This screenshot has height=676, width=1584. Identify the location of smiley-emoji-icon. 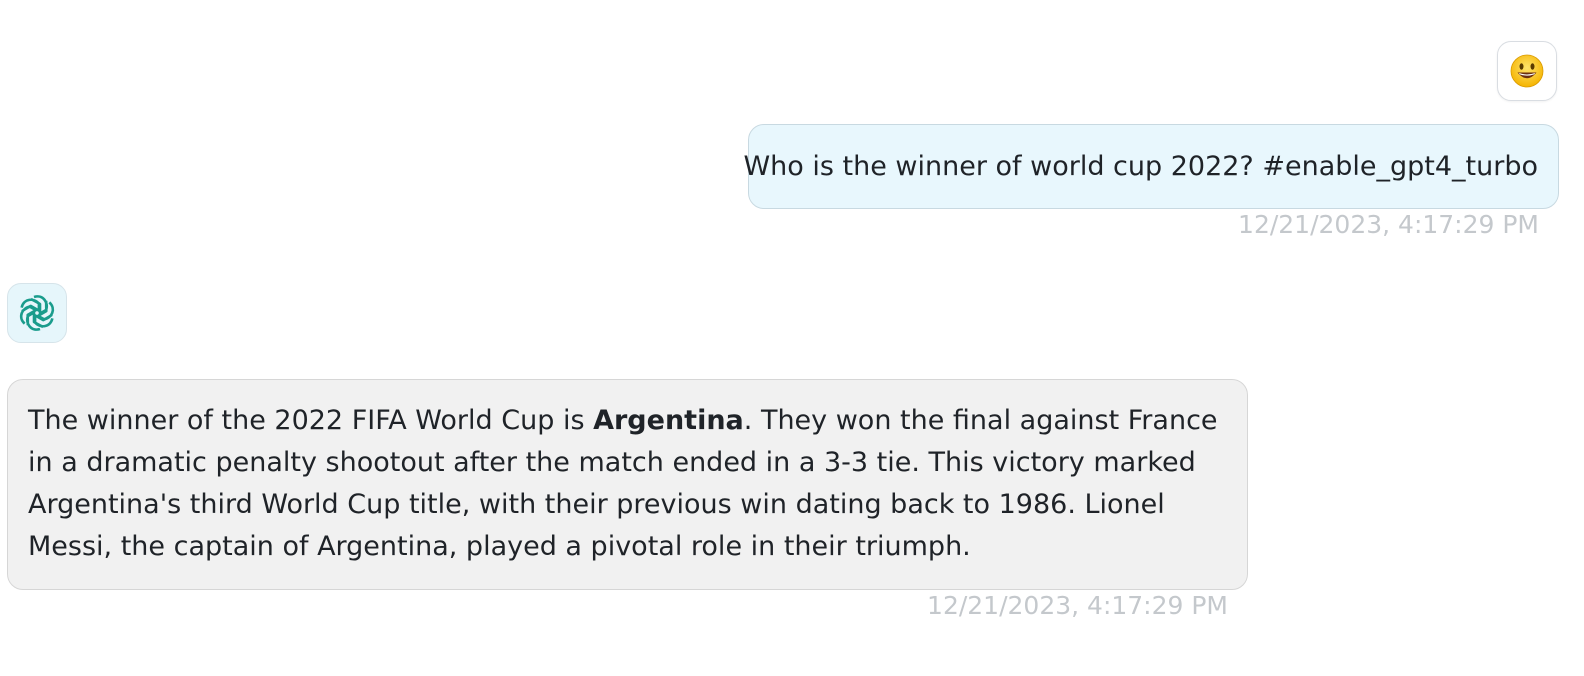
(1527, 71).